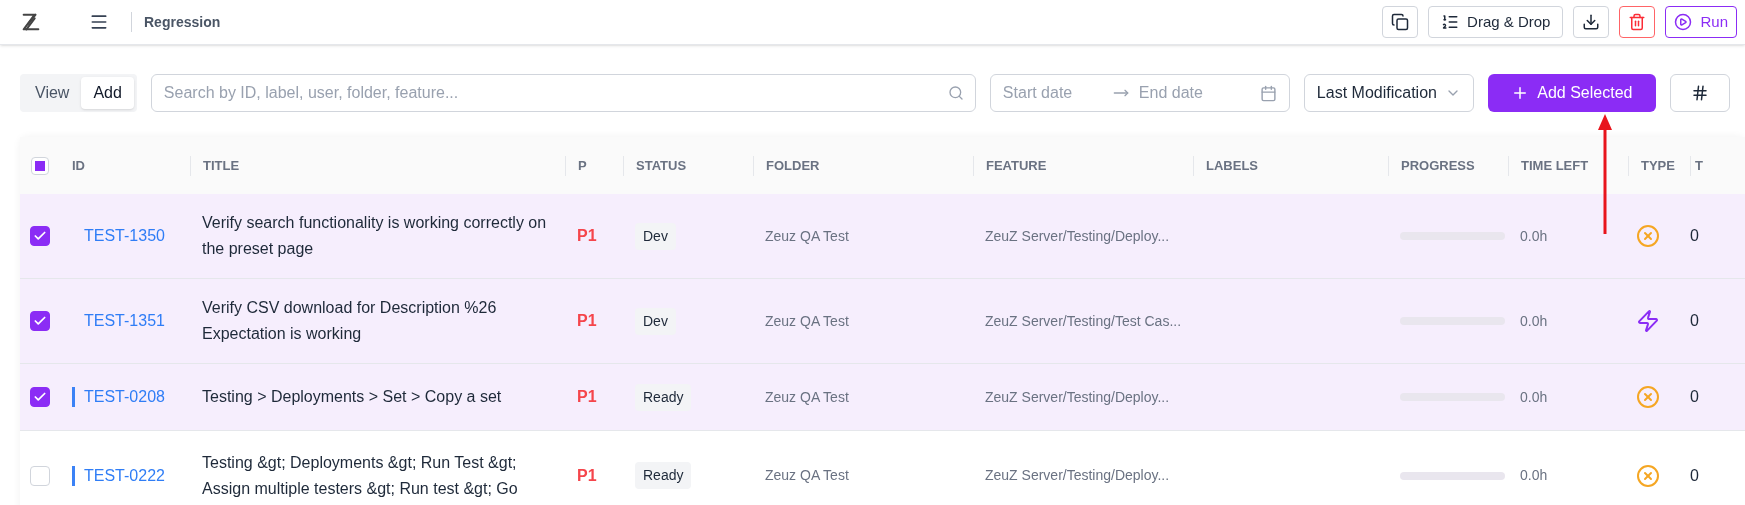  I want to click on logo-icon, so click(31, 22).